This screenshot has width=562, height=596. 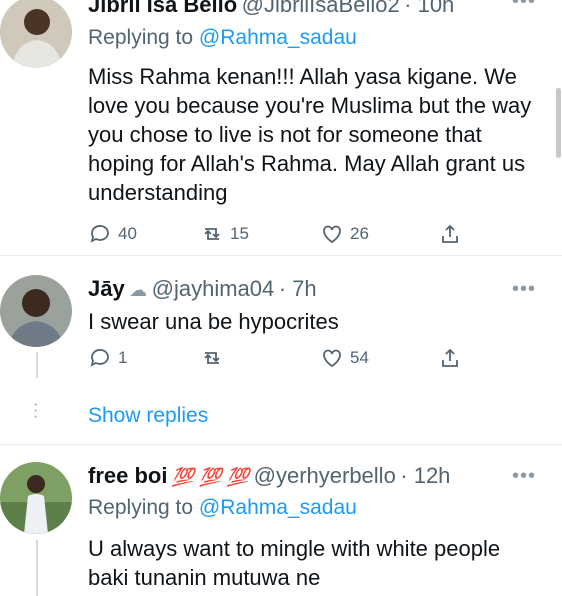 I want to click on reply-button: 1, so click(x=107, y=358).